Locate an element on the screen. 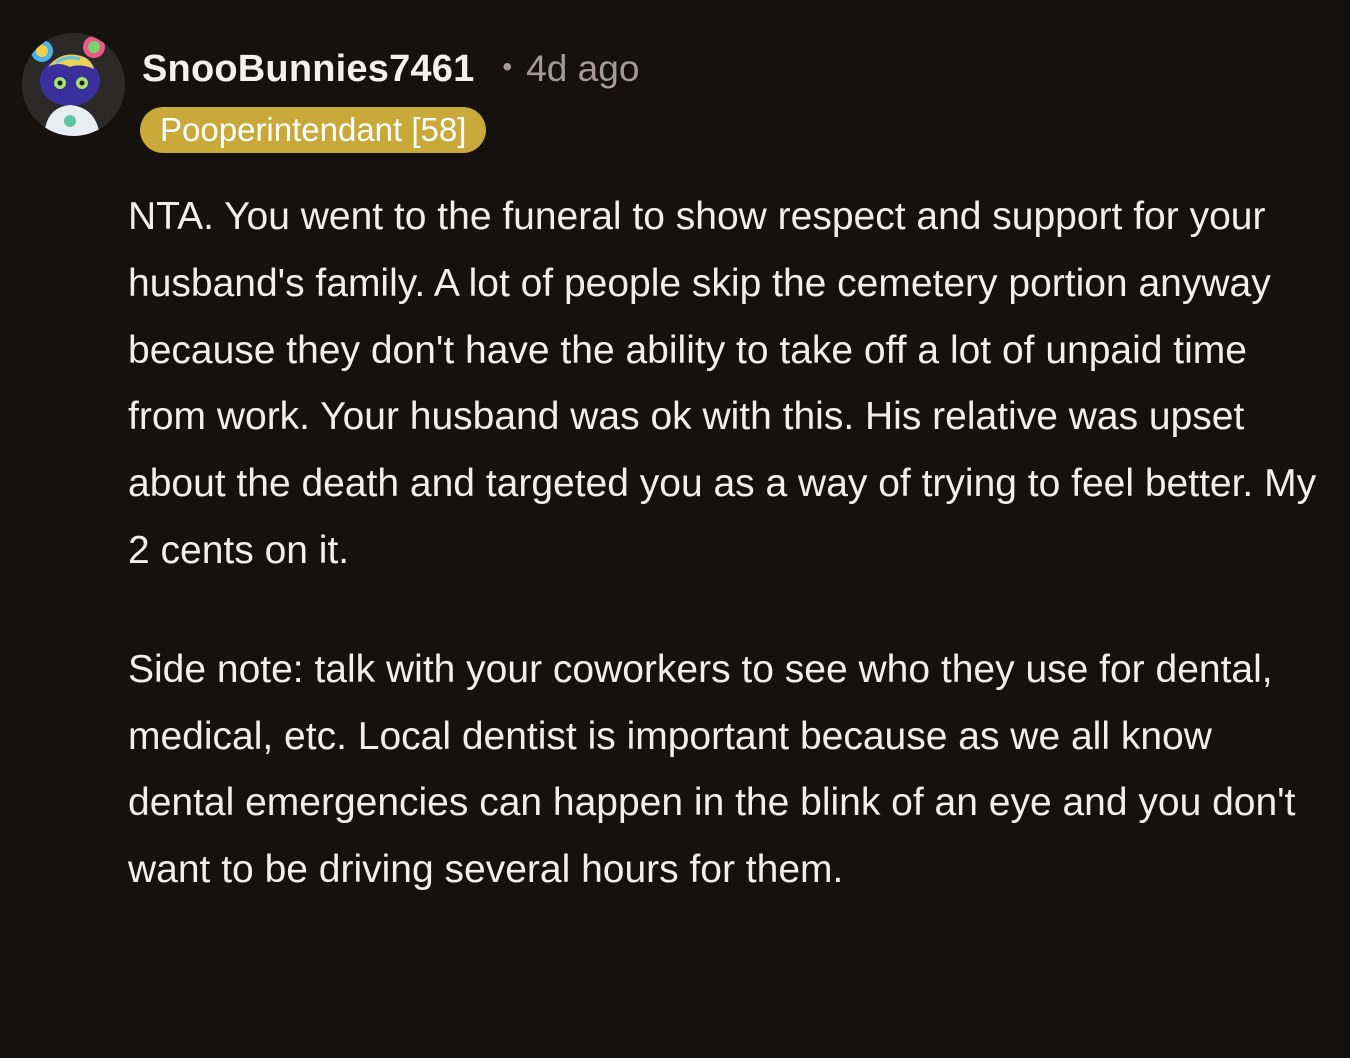 This screenshot has width=1350, height=1058. user-avatar is located at coordinates (73, 84).